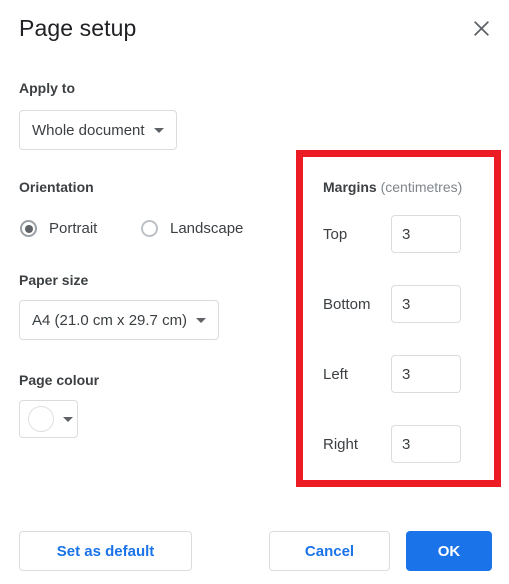  I want to click on close-icon, so click(481, 28).